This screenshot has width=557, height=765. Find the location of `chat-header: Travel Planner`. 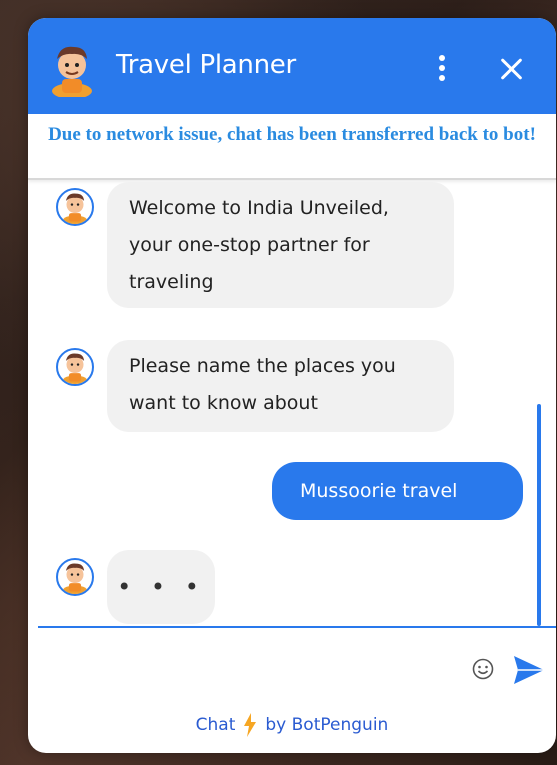

chat-header: Travel Planner is located at coordinates (292, 66).